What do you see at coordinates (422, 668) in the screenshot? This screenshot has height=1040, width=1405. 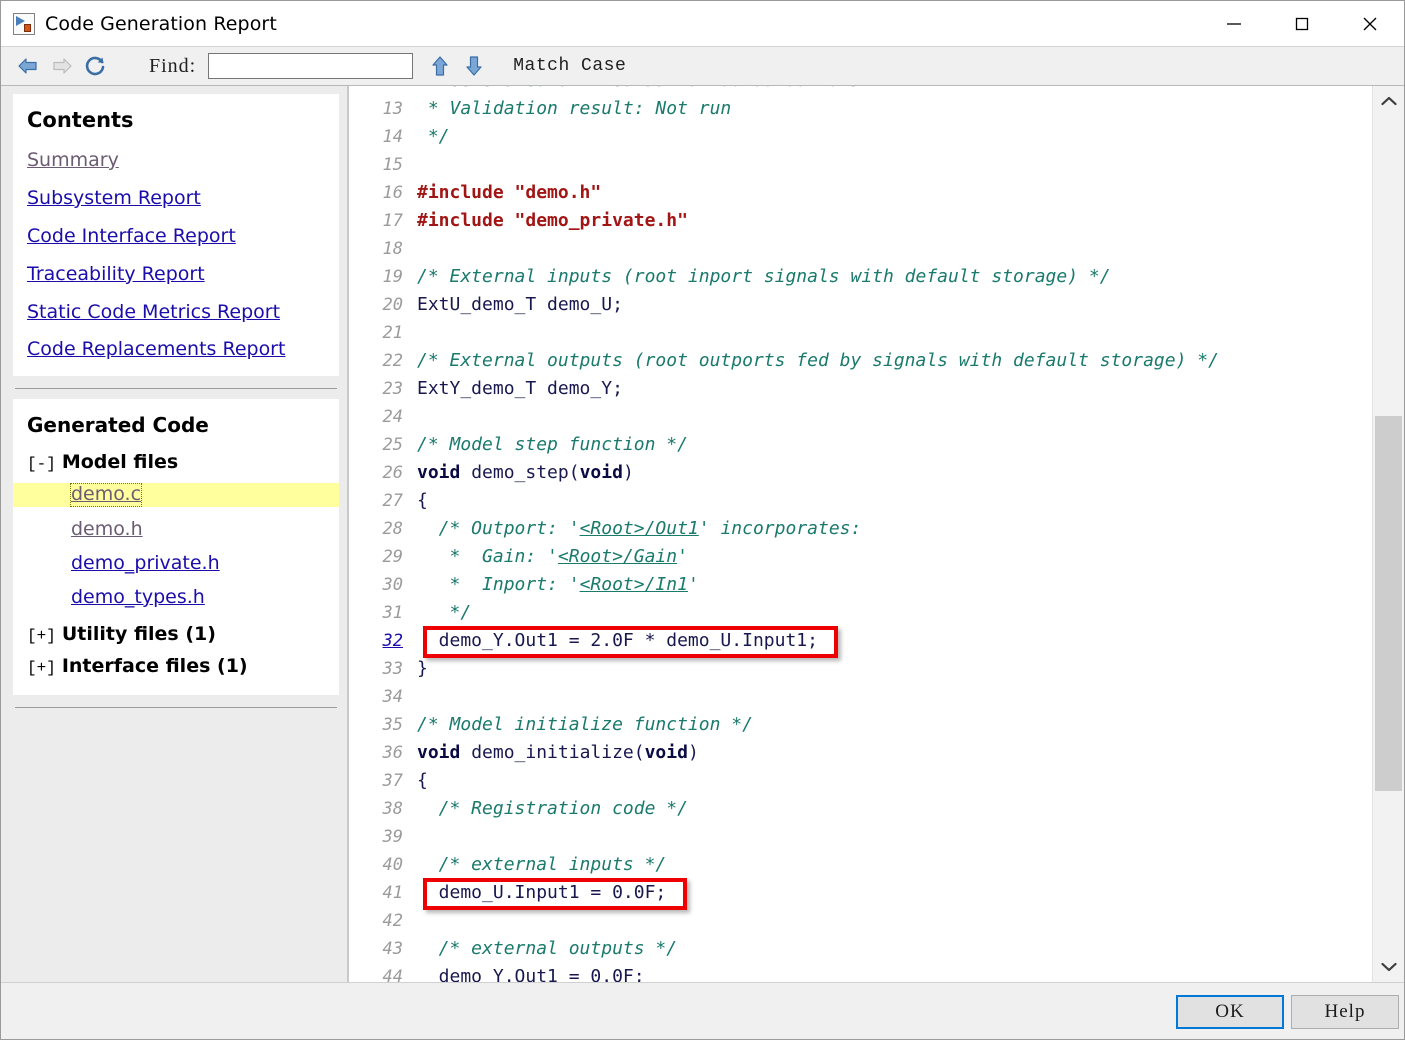 I see `code-token: }` at bounding box center [422, 668].